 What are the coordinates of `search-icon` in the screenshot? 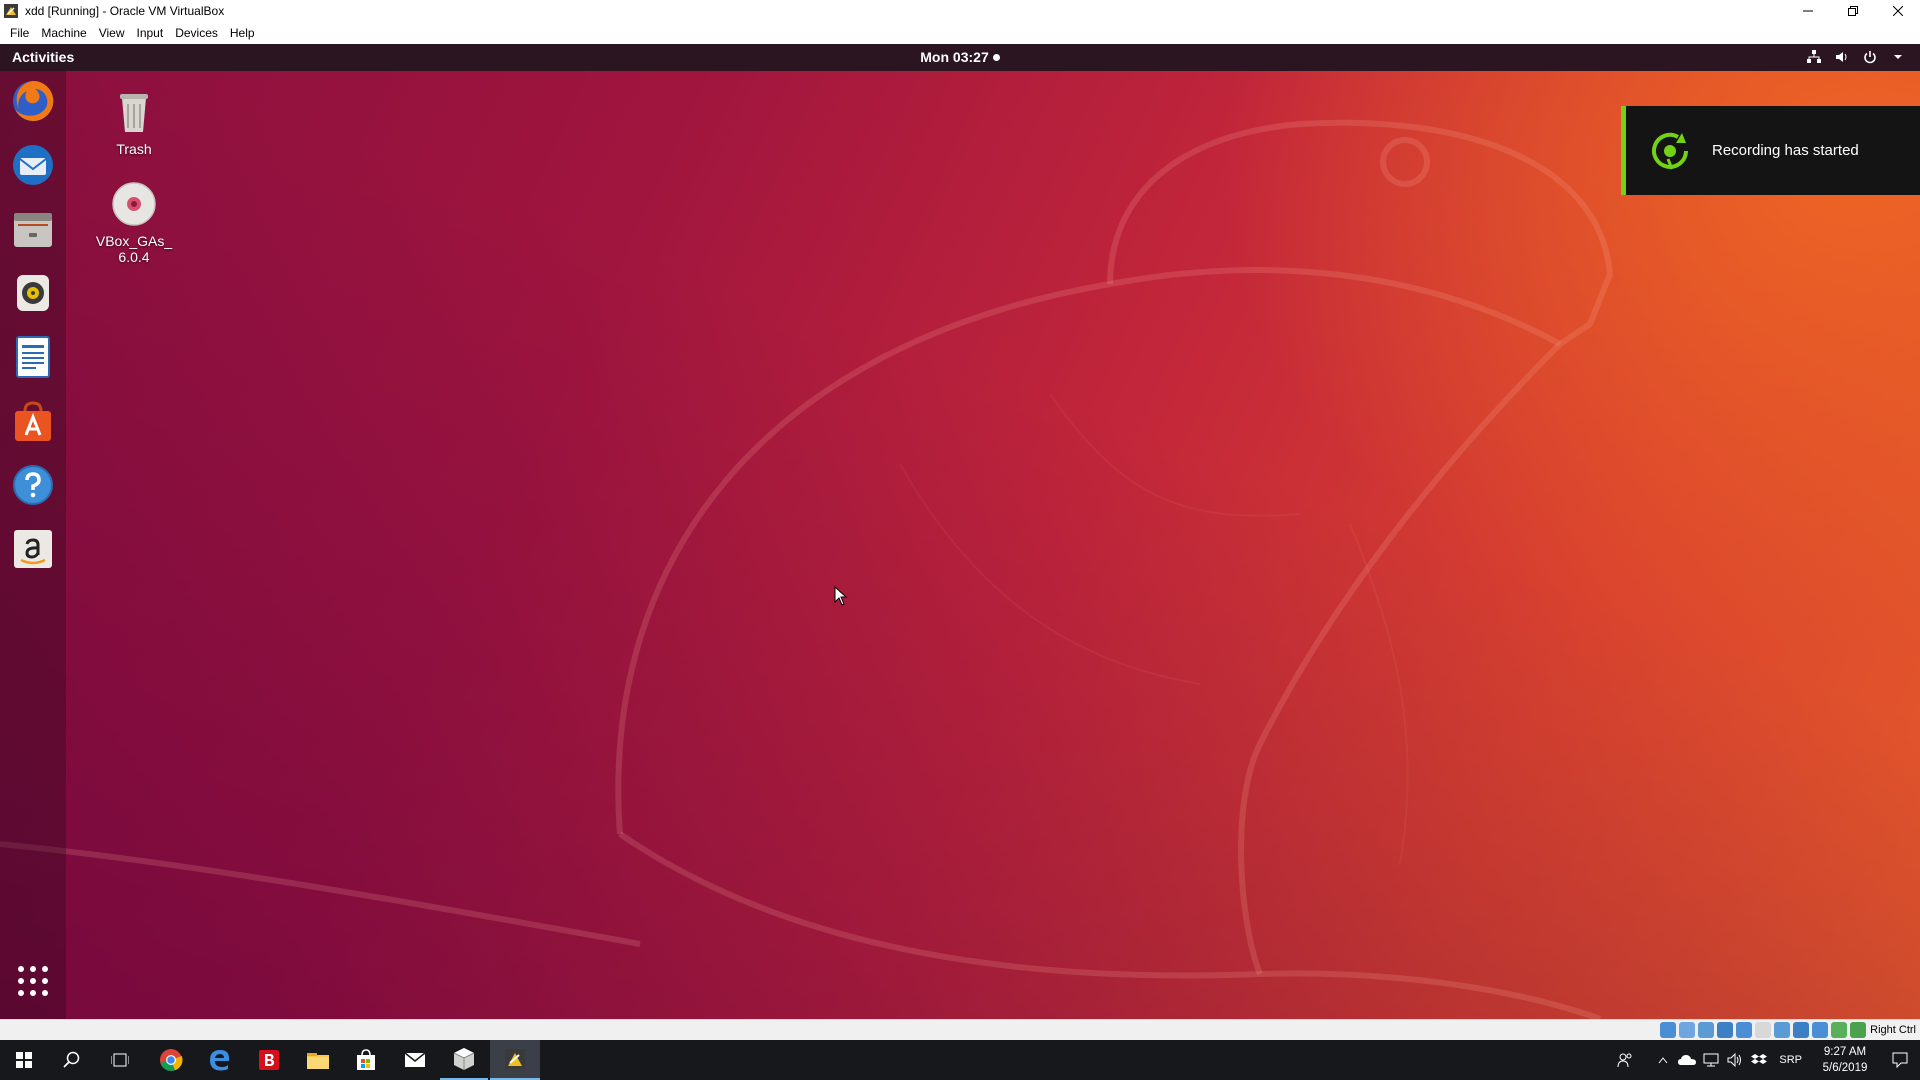 It's located at (71, 1059).